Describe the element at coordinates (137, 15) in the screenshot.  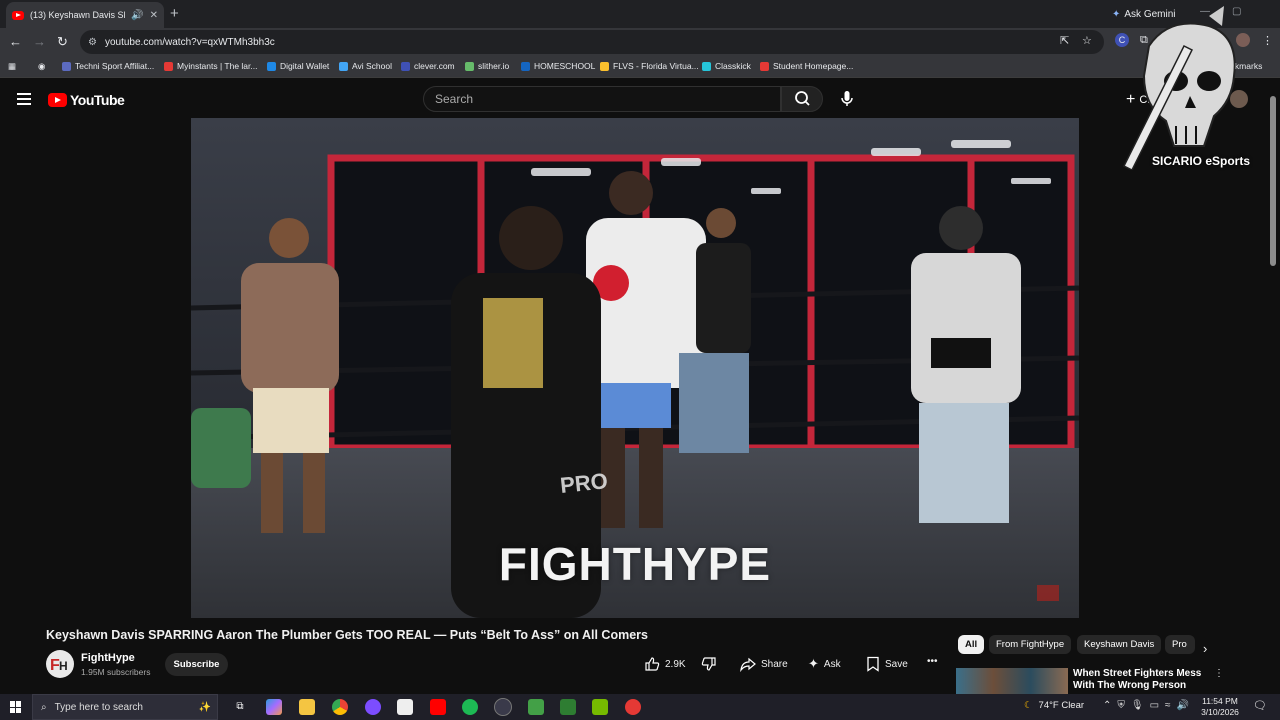
I see `audio-playing-icon: 🔊` at that location.